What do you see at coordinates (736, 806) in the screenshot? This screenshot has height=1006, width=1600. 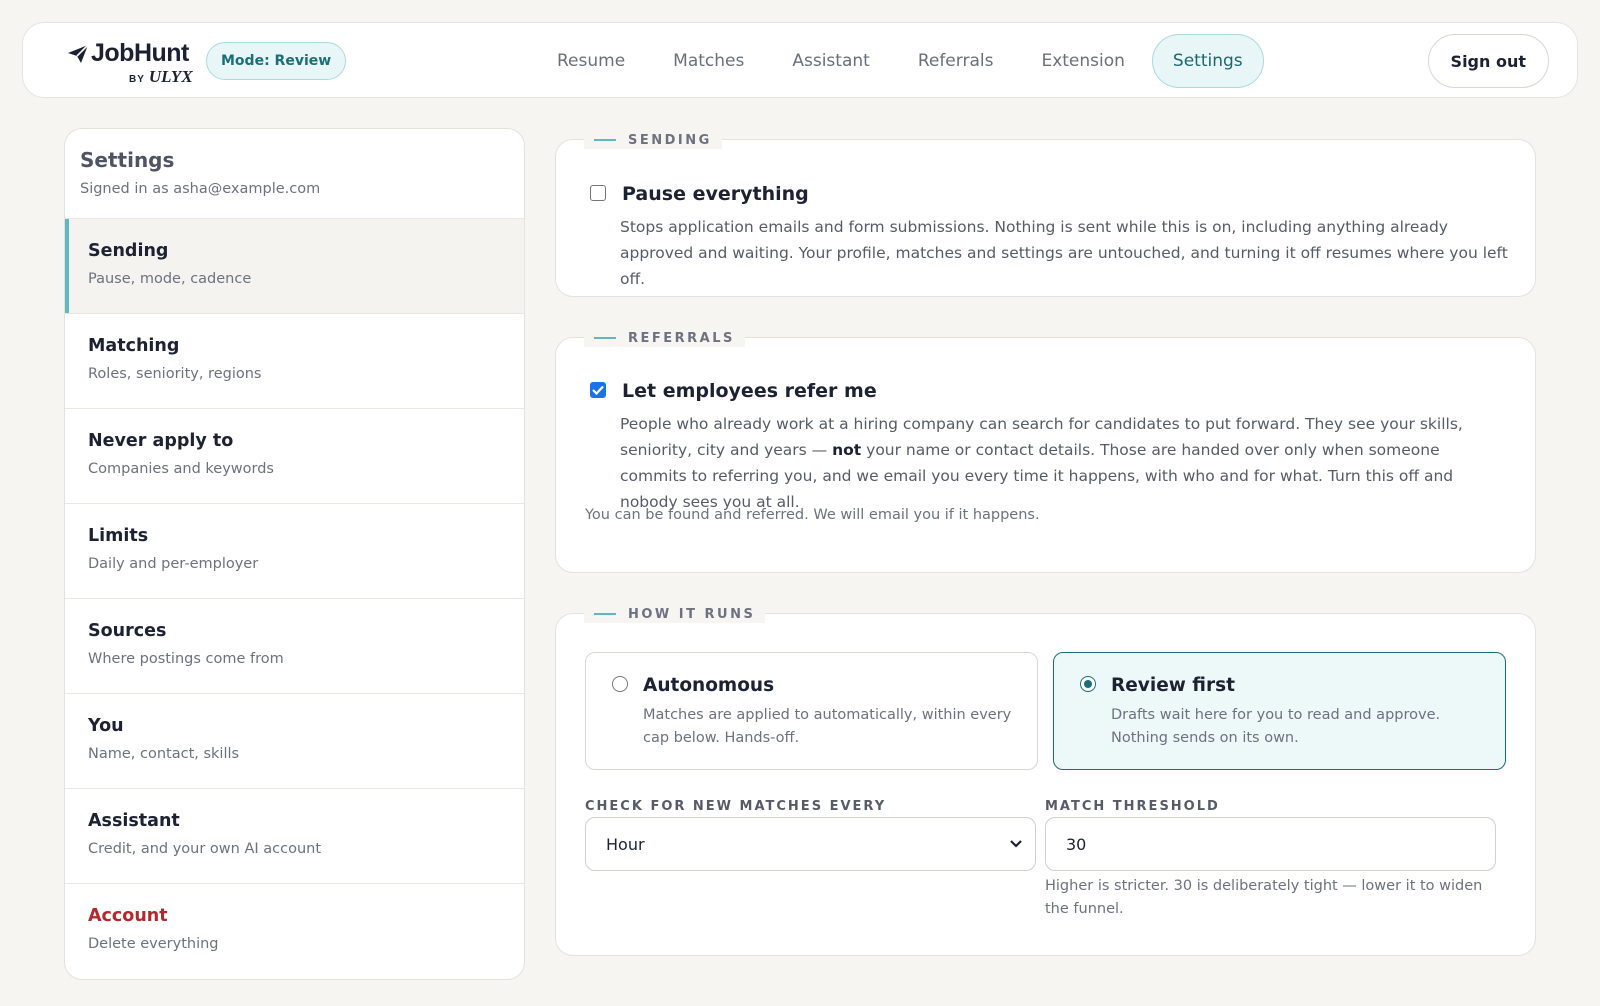 I see `frequency-label: CHECK FOR NEW MATCHES EVERY` at bounding box center [736, 806].